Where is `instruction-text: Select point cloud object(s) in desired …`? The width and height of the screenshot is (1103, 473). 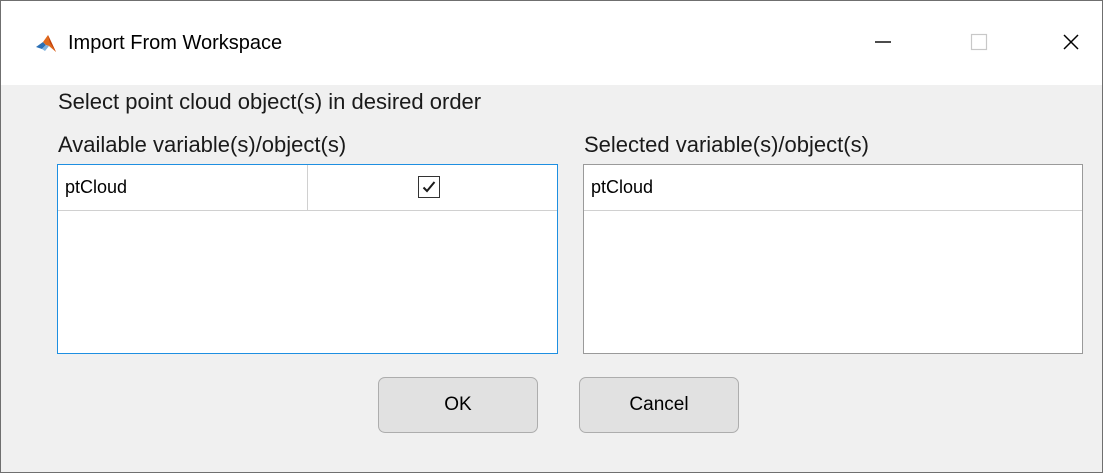
instruction-text: Select point cloud object(s) in desired … is located at coordinates (270, 101).